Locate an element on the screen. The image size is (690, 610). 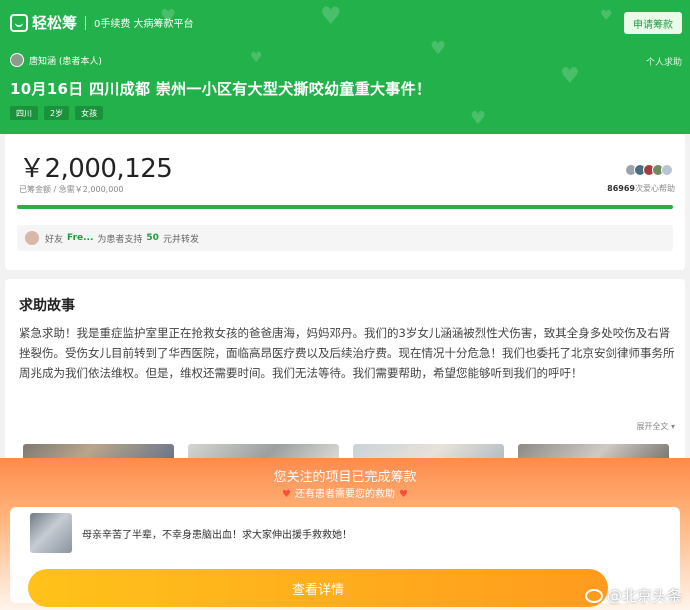
progress-bar is located at coordinates (345, 207).